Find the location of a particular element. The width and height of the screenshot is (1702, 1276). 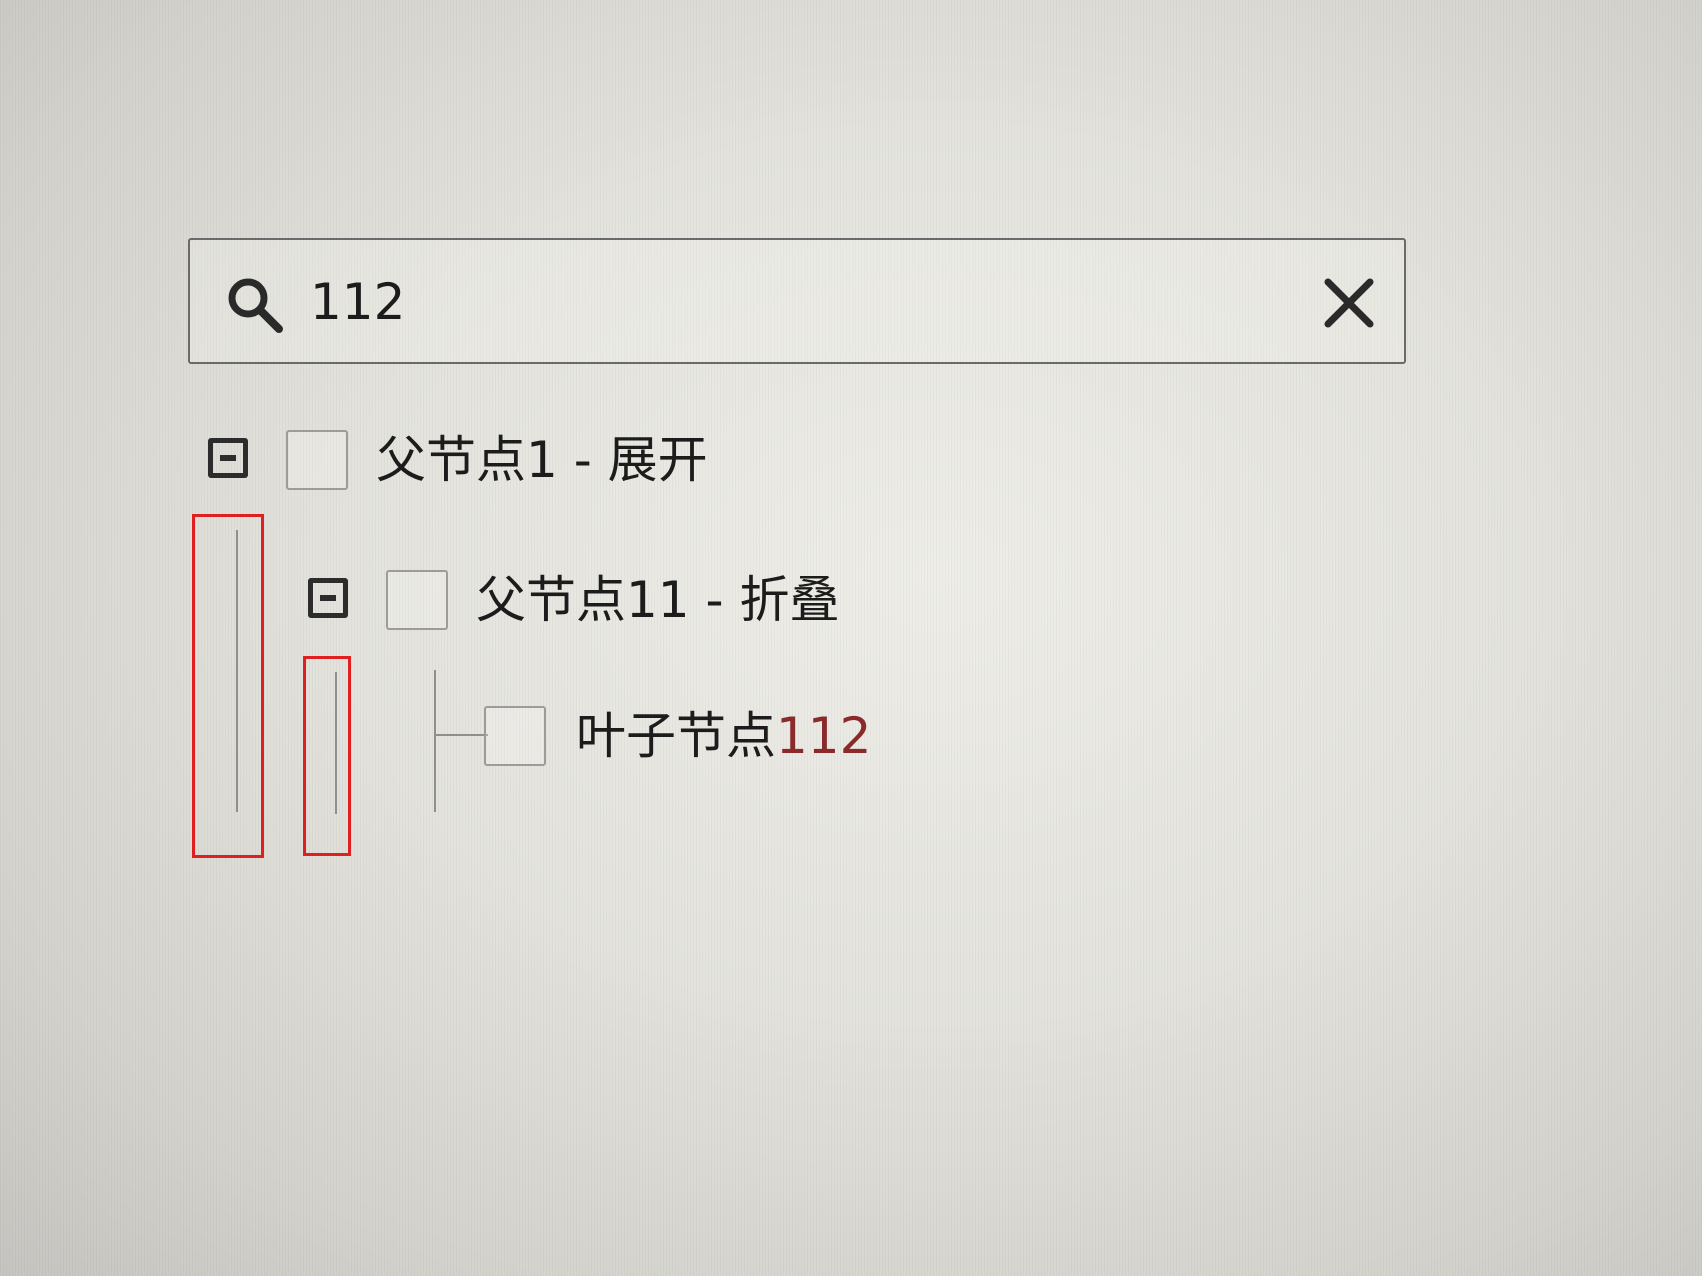

node-label: 父节点1 - 展开 is located at coordinates (542, 460).